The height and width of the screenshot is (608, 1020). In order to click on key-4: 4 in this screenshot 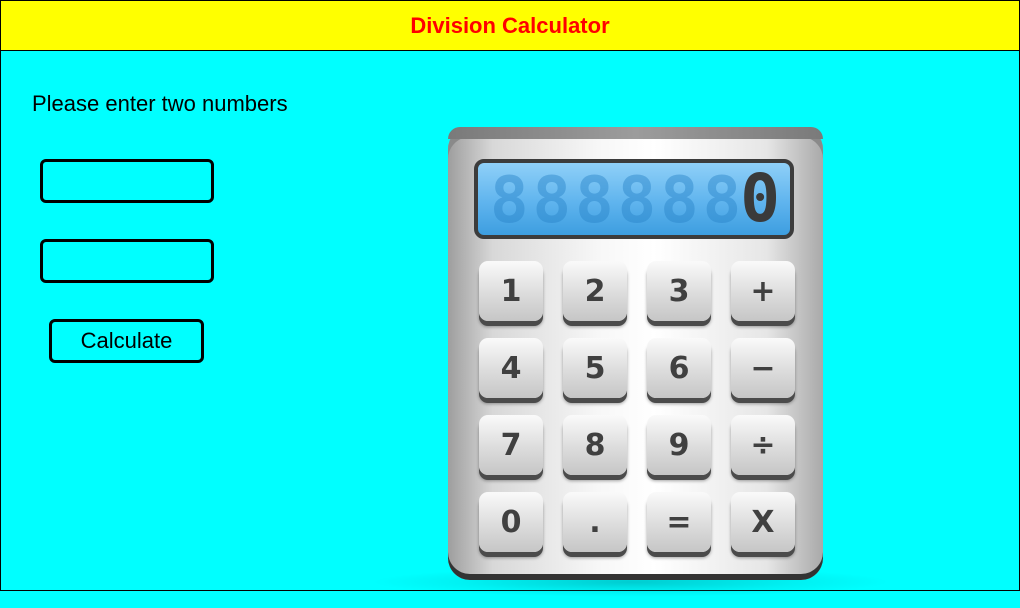, I will do `click(511, 368)`.